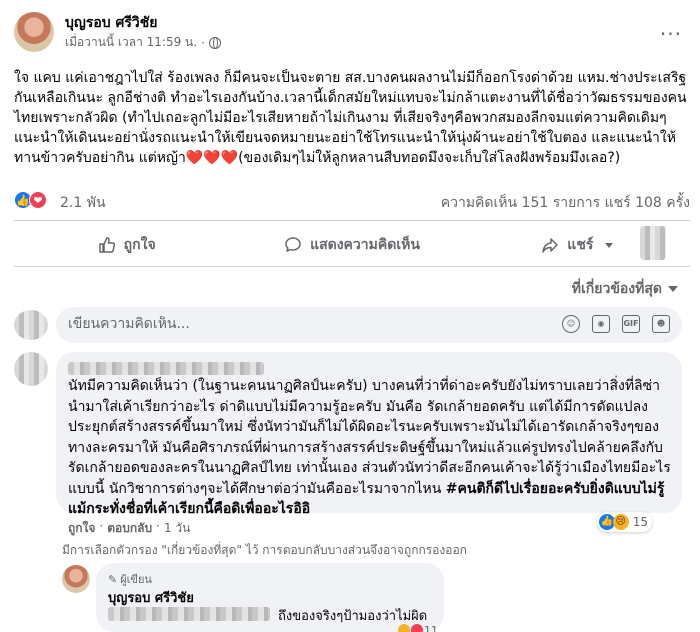  What do you see at coordinates (136, 579) in the screenshot?
I see `author-badge-label: ผู้เขียน` at bounding box center [136, 579].